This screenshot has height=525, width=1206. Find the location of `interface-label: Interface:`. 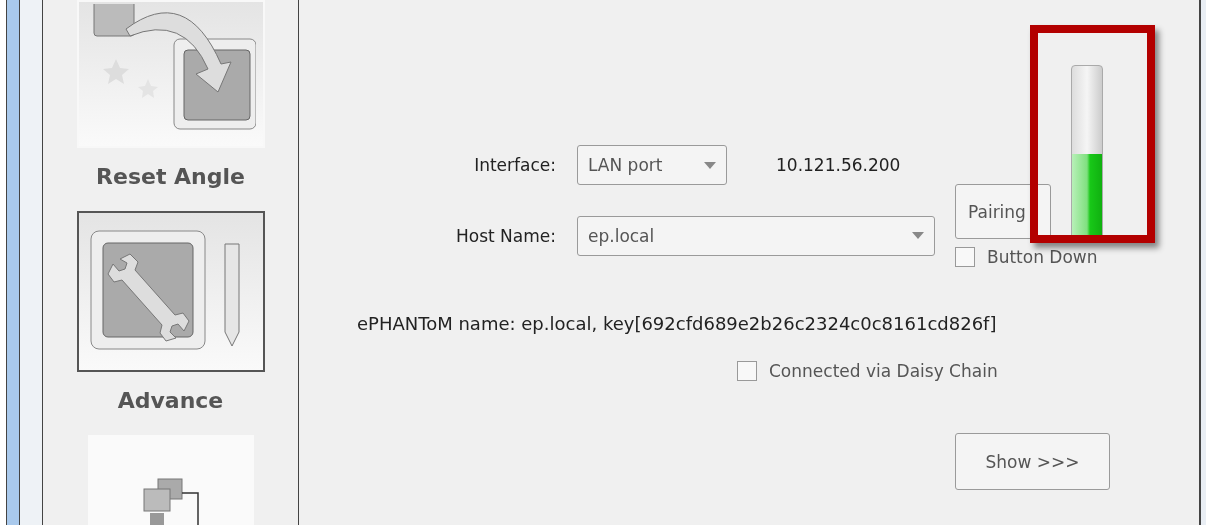

interface-label: Interface: is located at coordinates (514, 165).